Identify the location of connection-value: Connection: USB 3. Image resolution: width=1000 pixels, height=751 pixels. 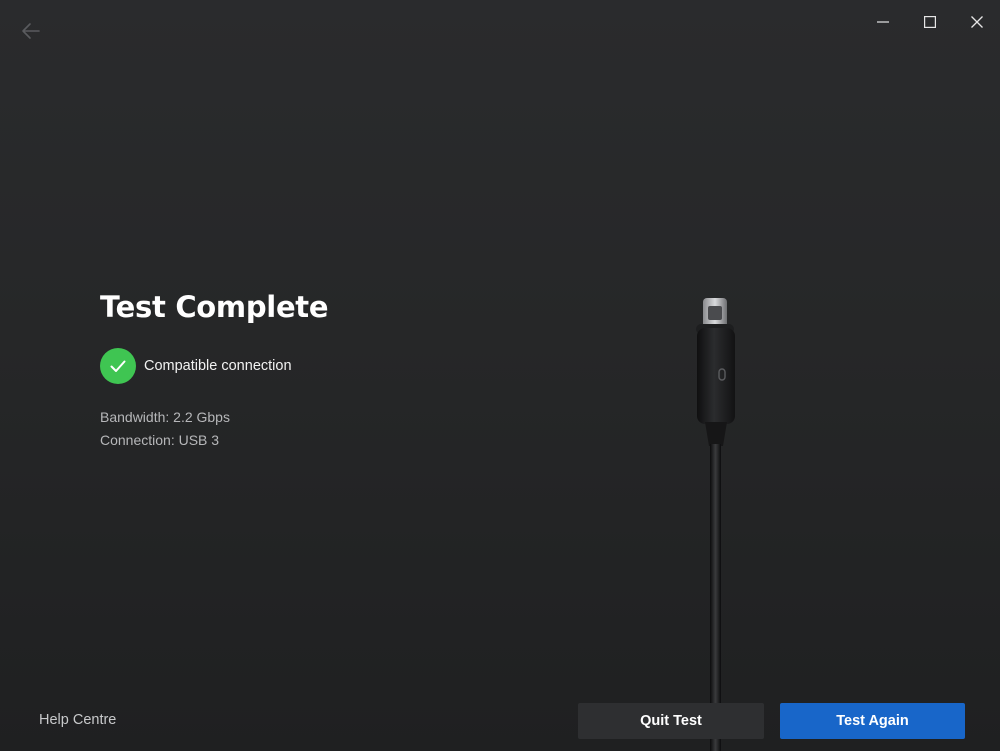
(160, 440).